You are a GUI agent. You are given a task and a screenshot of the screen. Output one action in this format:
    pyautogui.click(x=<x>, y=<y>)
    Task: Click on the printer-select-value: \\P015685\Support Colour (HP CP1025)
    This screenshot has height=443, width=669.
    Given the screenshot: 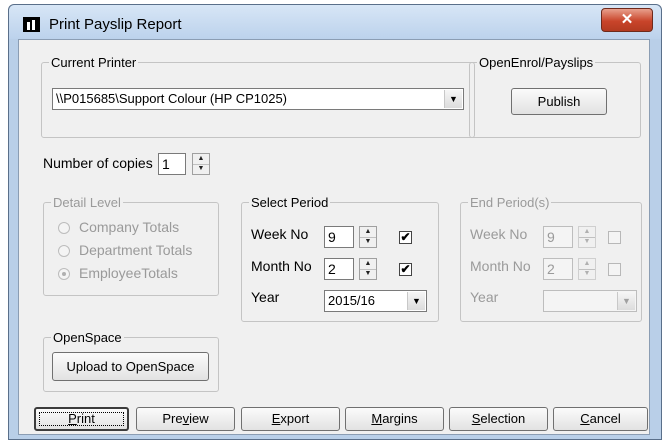 What is the action you would take?
    pyautogui.click(x=172, y=98)
    